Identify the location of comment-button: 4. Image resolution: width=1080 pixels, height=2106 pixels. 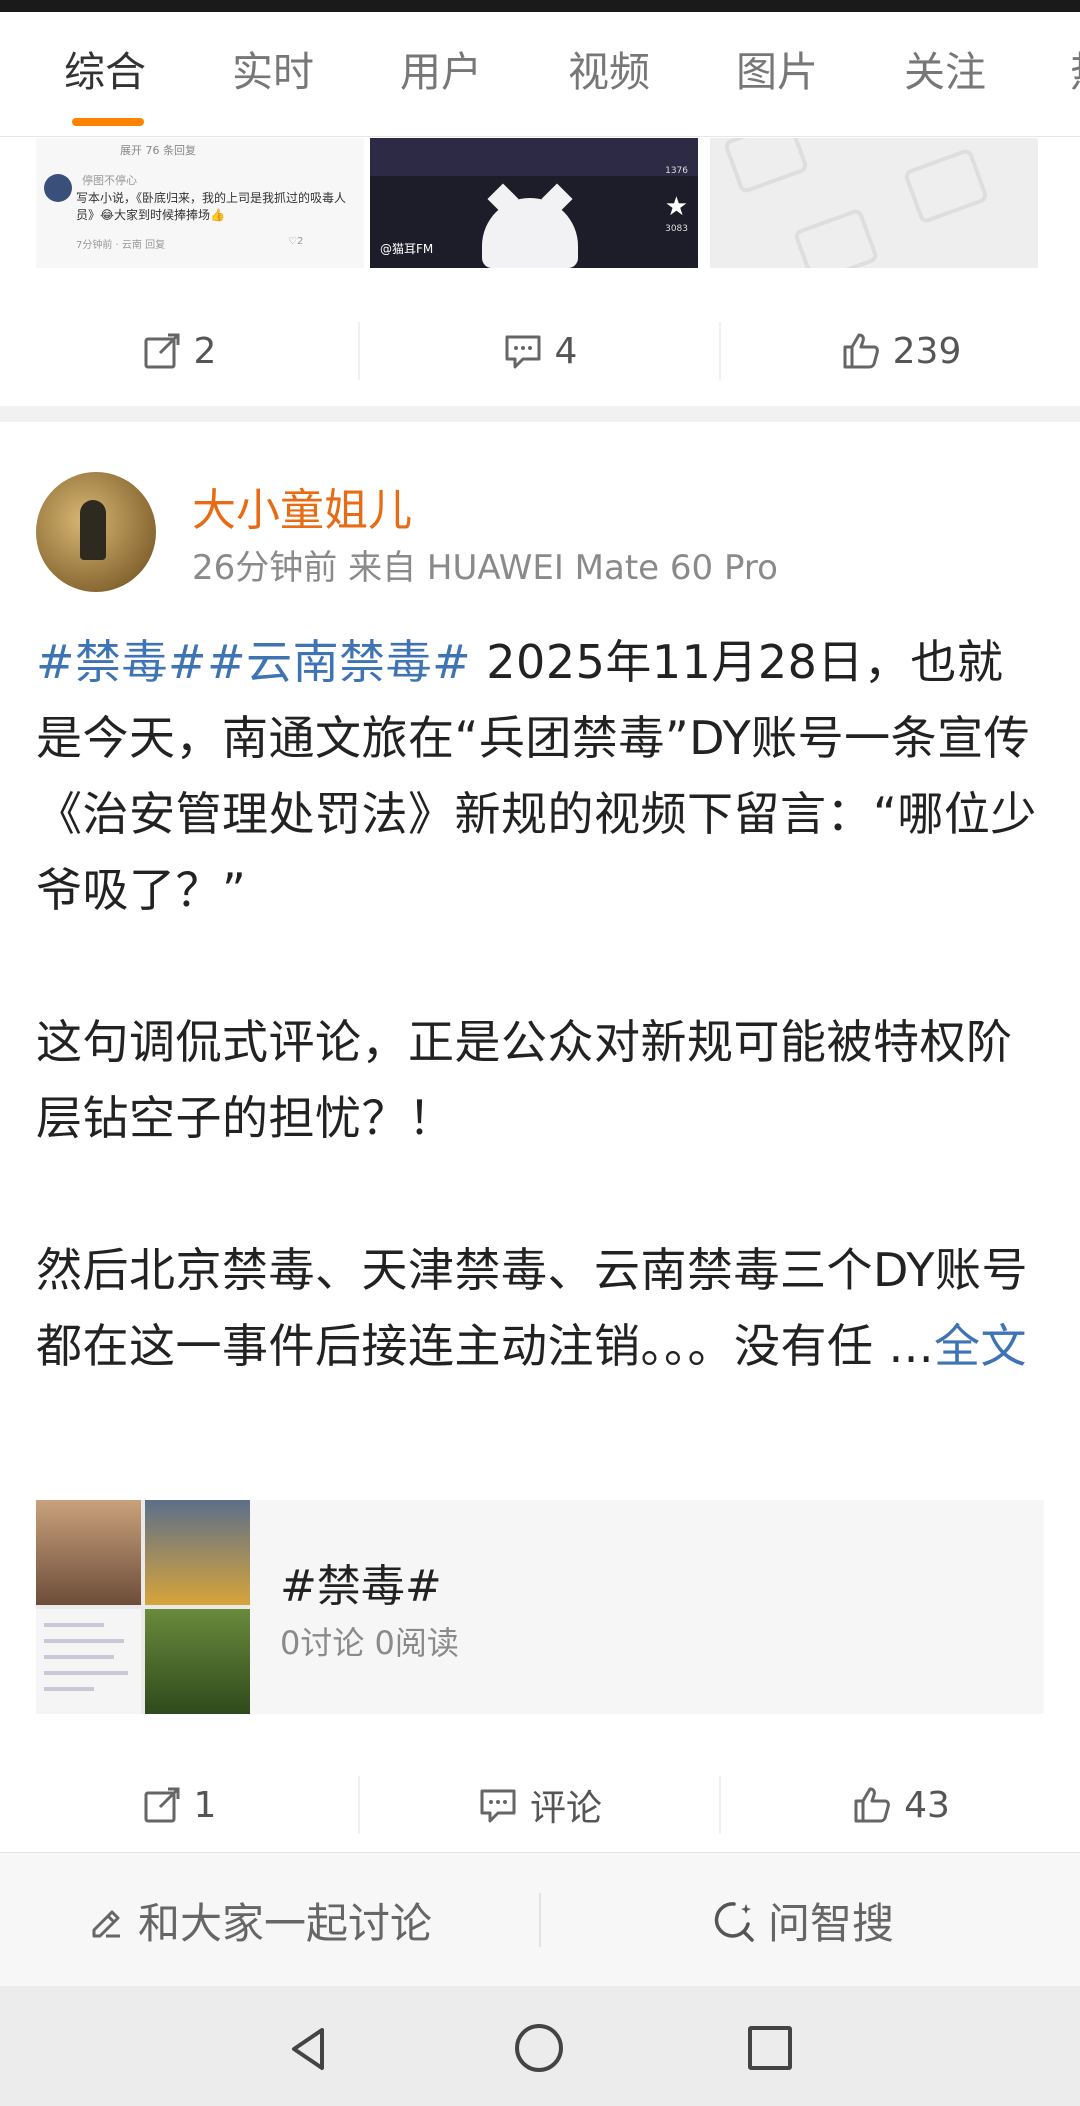
(540, 351).